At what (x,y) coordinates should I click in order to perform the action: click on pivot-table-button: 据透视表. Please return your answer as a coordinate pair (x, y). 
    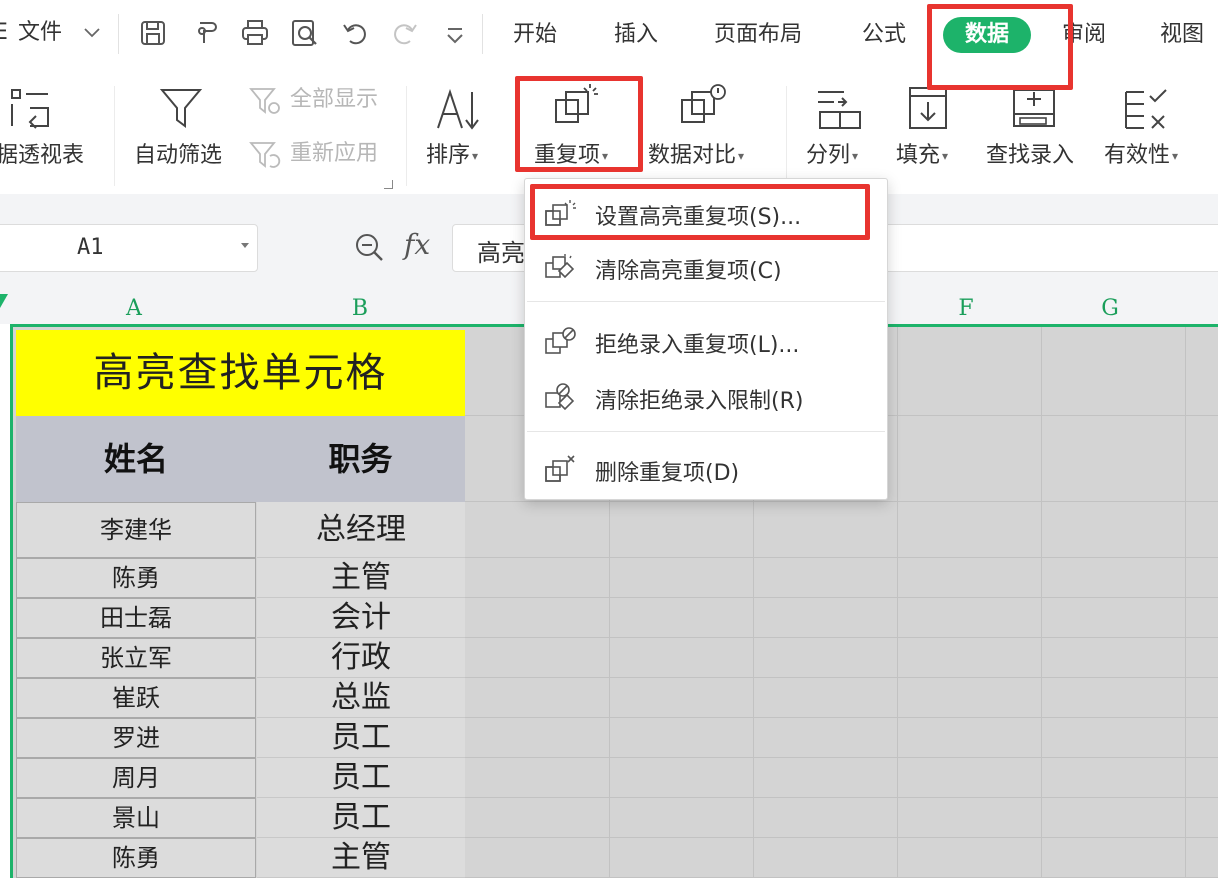
    Looking at the image, I should click on (50, 135).